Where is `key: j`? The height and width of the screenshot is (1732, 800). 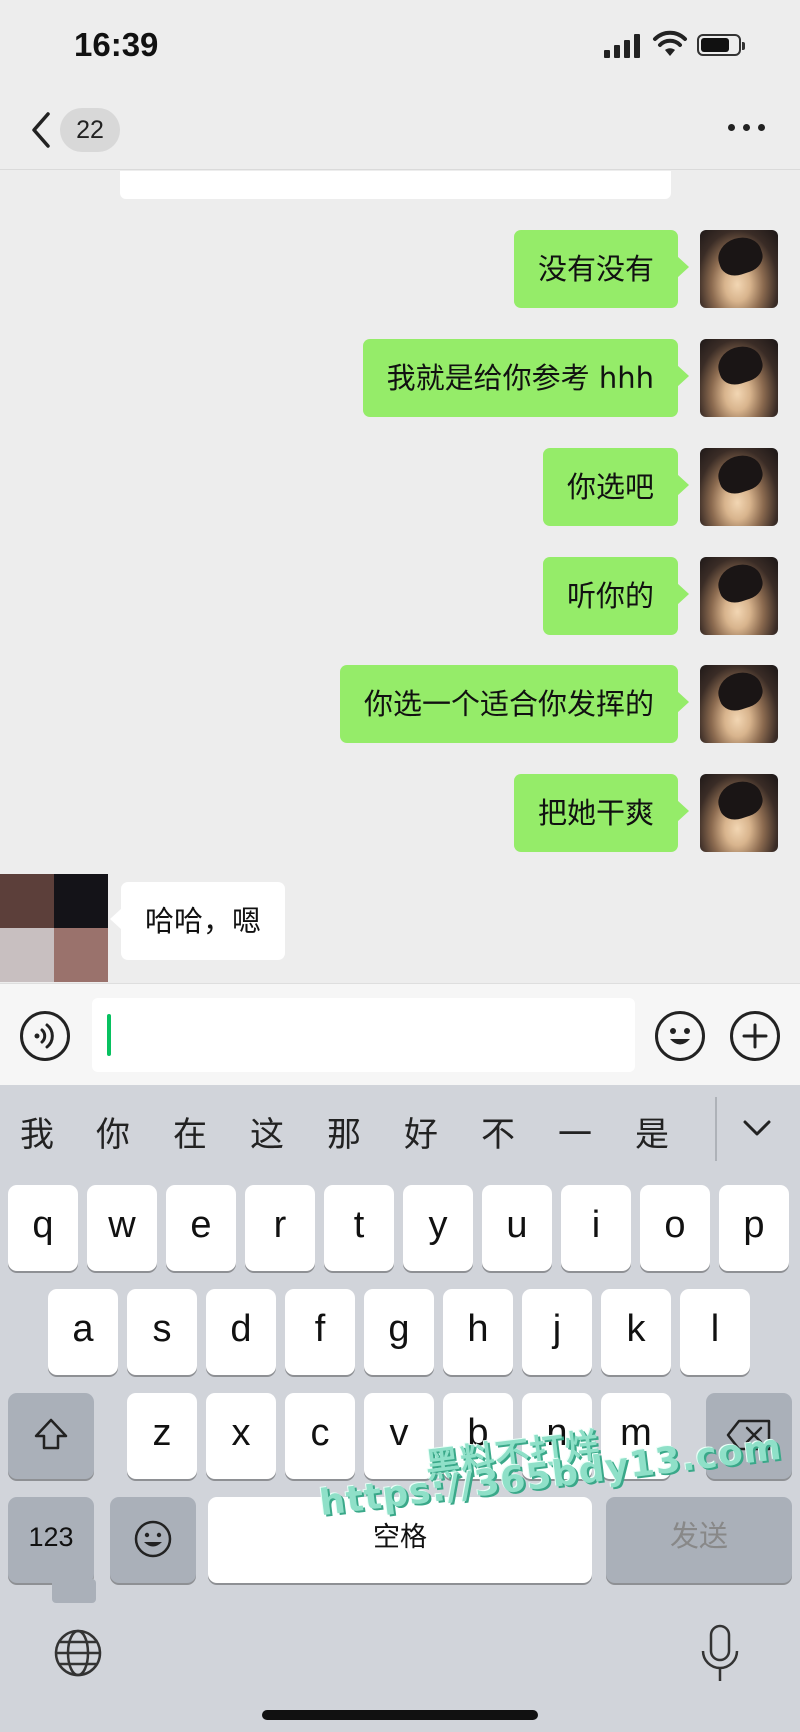
key: j is located at coordinates (557, 1332).